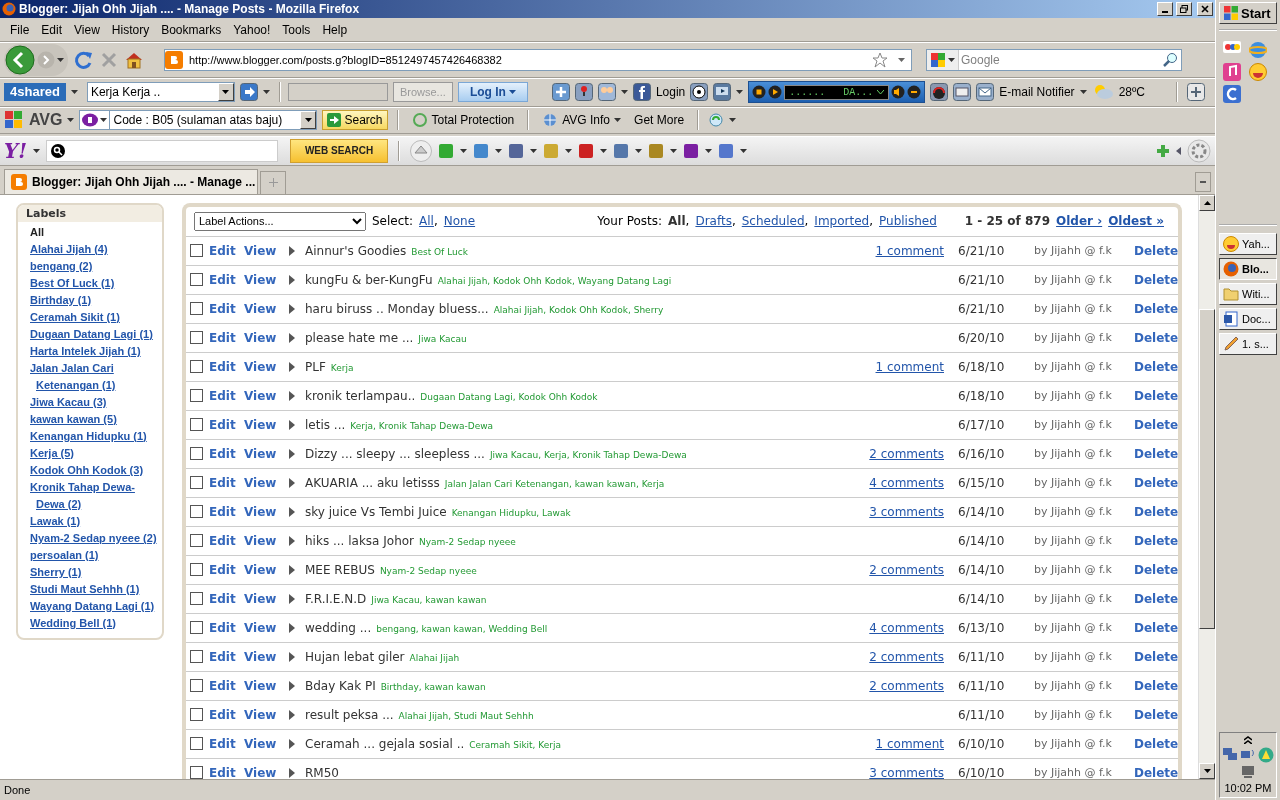 Image resolution: width=1280 pixels, height=800 pixels. I want to click on minus-icon, so click(914, 92).